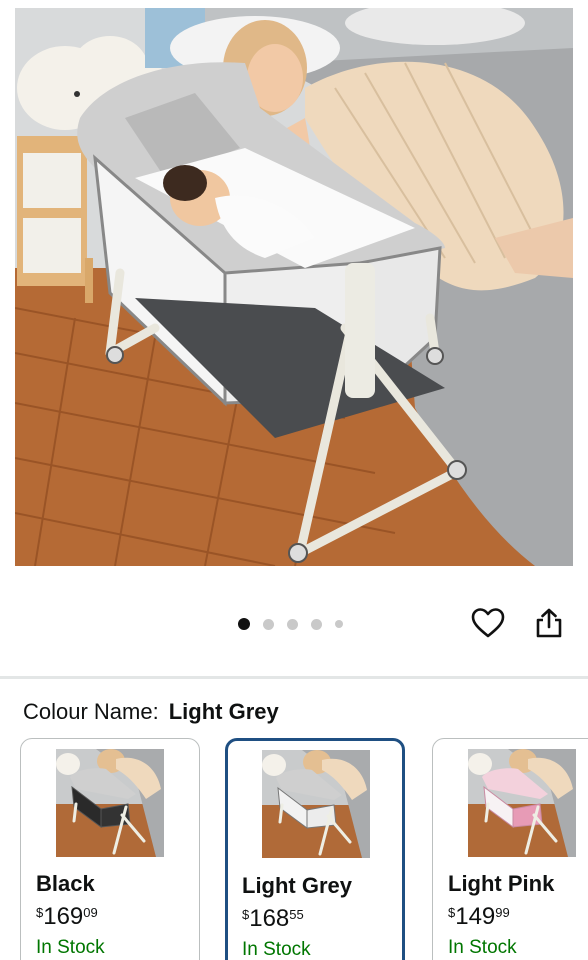  I want to click on colour-option-price: $14999, so click(479, 917).